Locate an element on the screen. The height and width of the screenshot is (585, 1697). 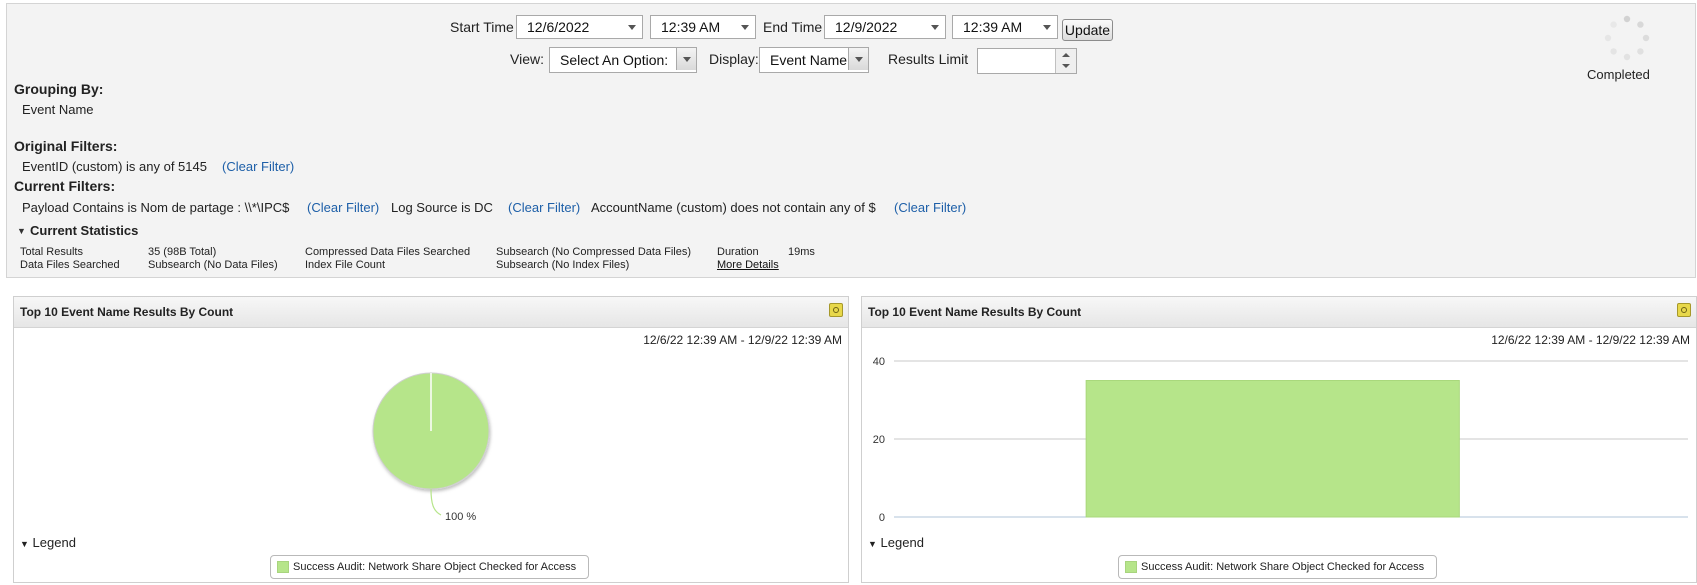
status-text: Completed is located at coordinates (1618, 74).